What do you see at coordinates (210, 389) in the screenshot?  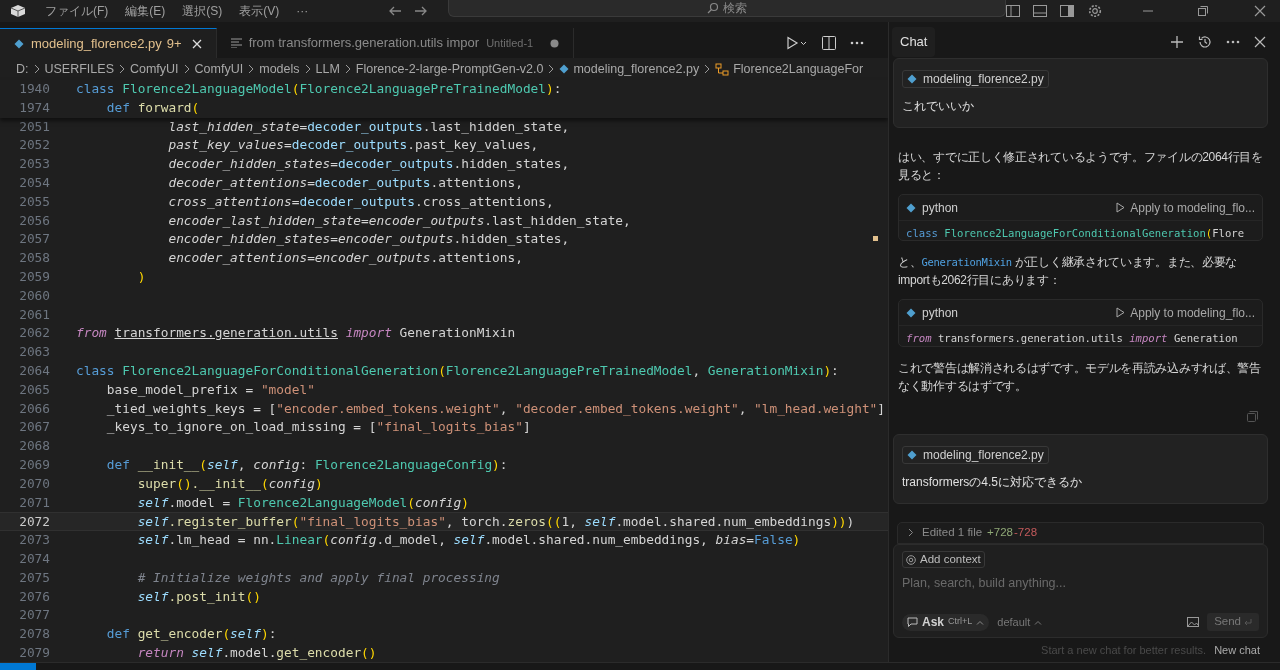 I see `code-line: base_model_prefix = "model"` at bounding box center [210, 389].